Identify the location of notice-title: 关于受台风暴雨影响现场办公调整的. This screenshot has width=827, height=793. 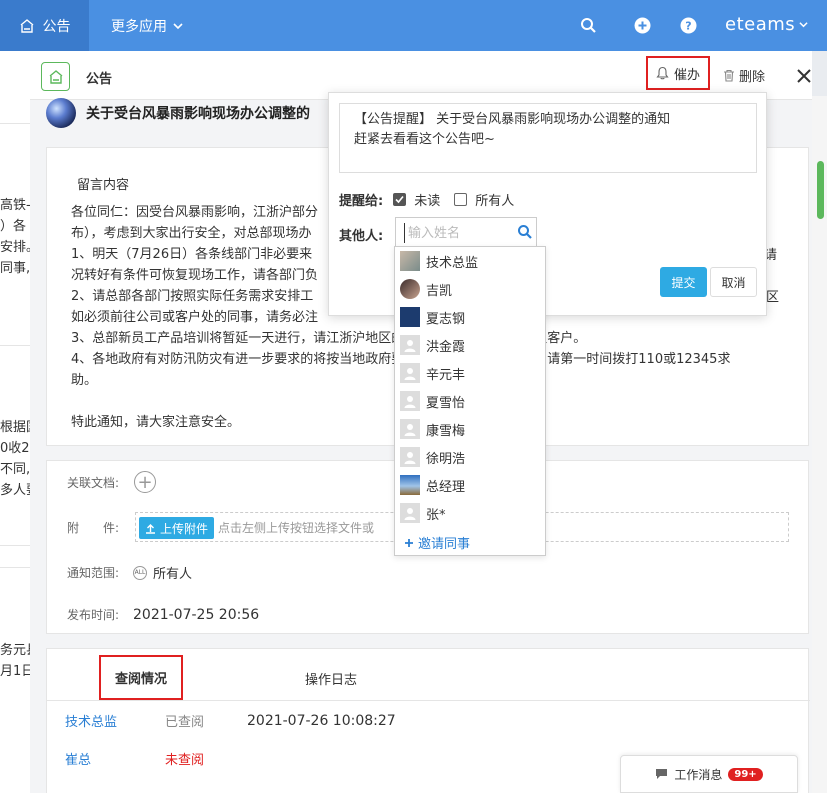
(198, 114).